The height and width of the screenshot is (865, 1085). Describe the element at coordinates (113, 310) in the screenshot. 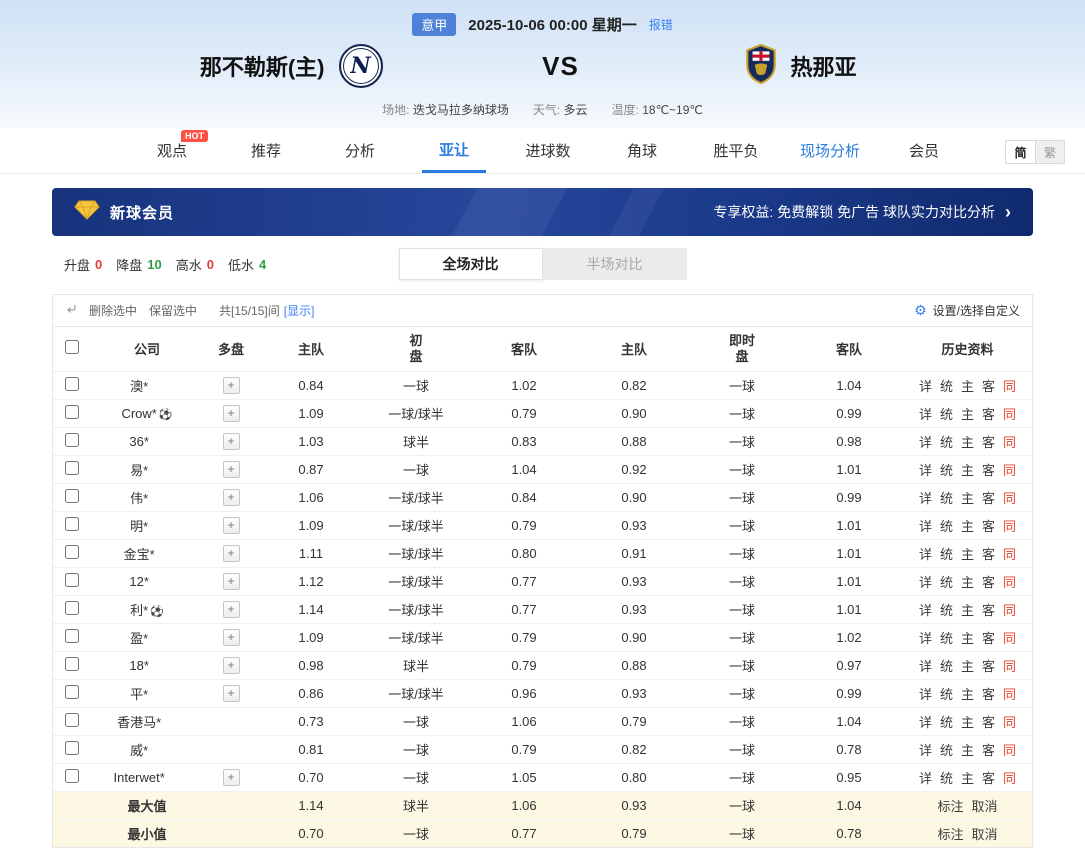

I see `delete-selected-link: 删除选中` at that location.